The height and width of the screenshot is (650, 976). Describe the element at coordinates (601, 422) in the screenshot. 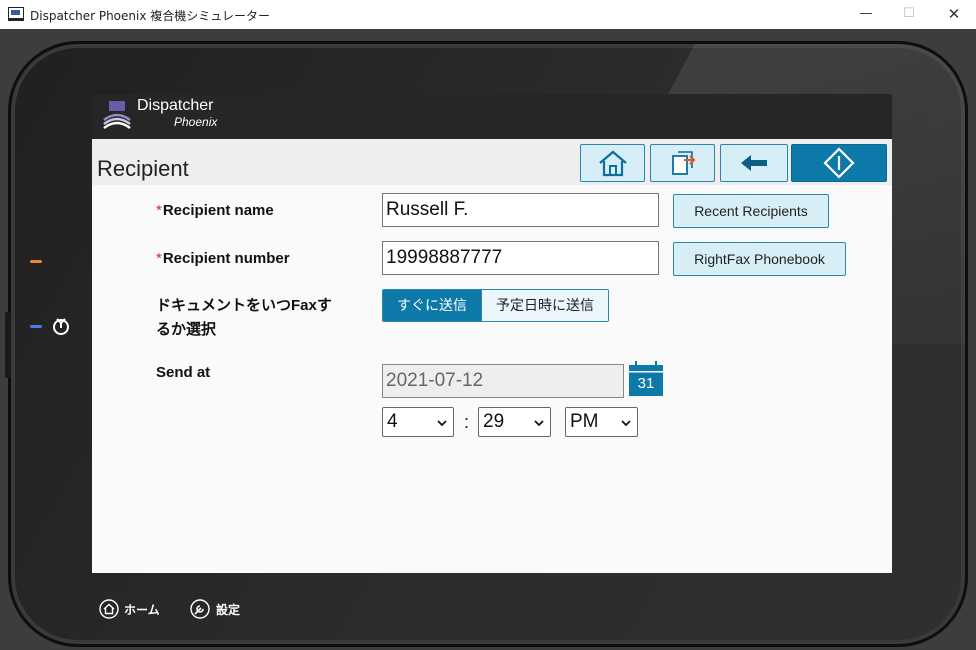

I see `ampm-select: PM` at that location.